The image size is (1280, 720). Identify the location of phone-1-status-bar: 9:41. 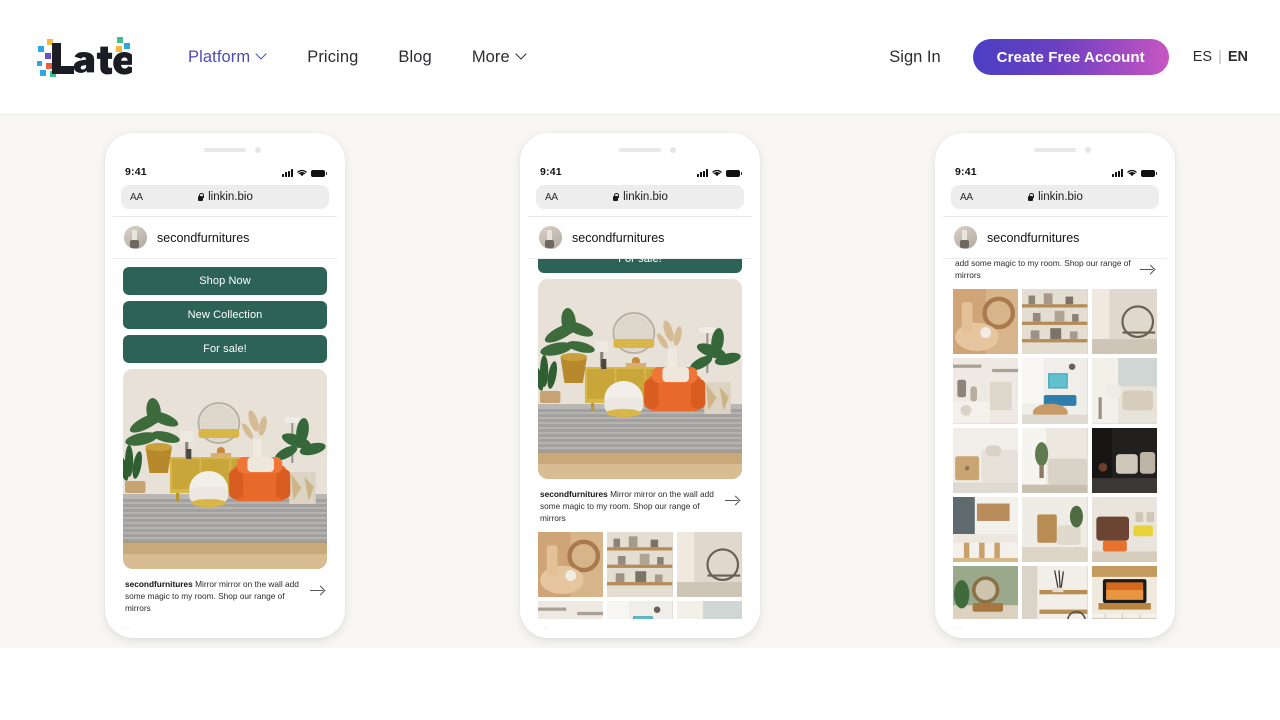
(225, 172).